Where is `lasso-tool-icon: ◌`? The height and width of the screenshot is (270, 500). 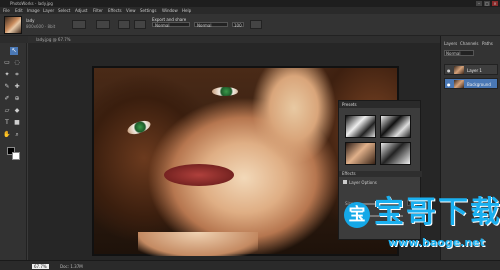
lasso-tool-icon: ◌ is located at coordinates (17, 63).